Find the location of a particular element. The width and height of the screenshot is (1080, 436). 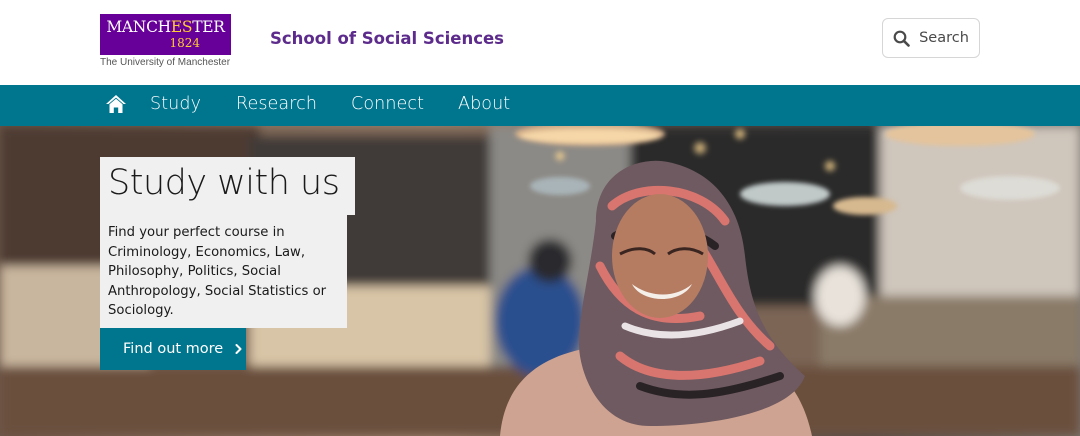

nav-item-about: About is located at coordinates (484, 104).